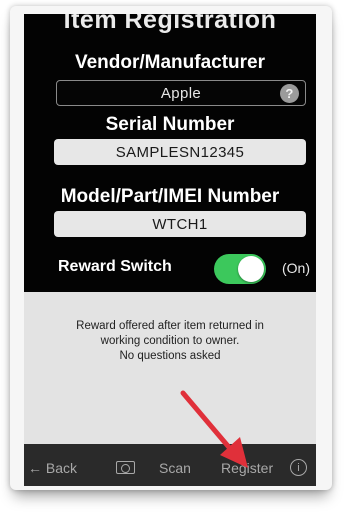  I want to click on info-line: Reward offered after item returned in, so click(170, 326).